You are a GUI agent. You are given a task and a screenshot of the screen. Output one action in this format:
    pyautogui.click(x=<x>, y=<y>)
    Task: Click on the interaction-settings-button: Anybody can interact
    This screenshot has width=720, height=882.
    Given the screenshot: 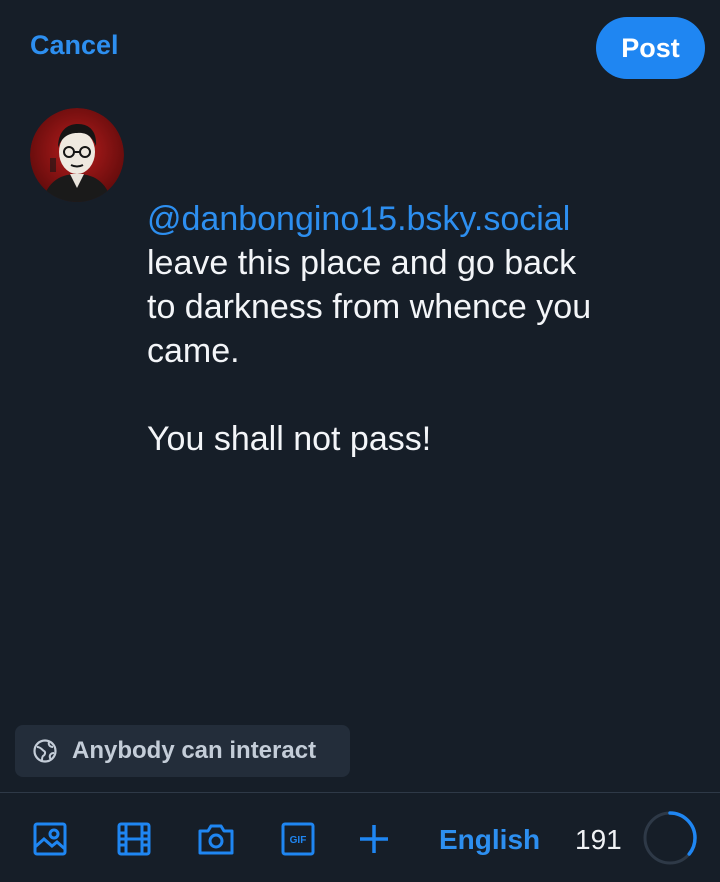 What is the action you would take?
    pyautogui.click(x=182, y=751)
    